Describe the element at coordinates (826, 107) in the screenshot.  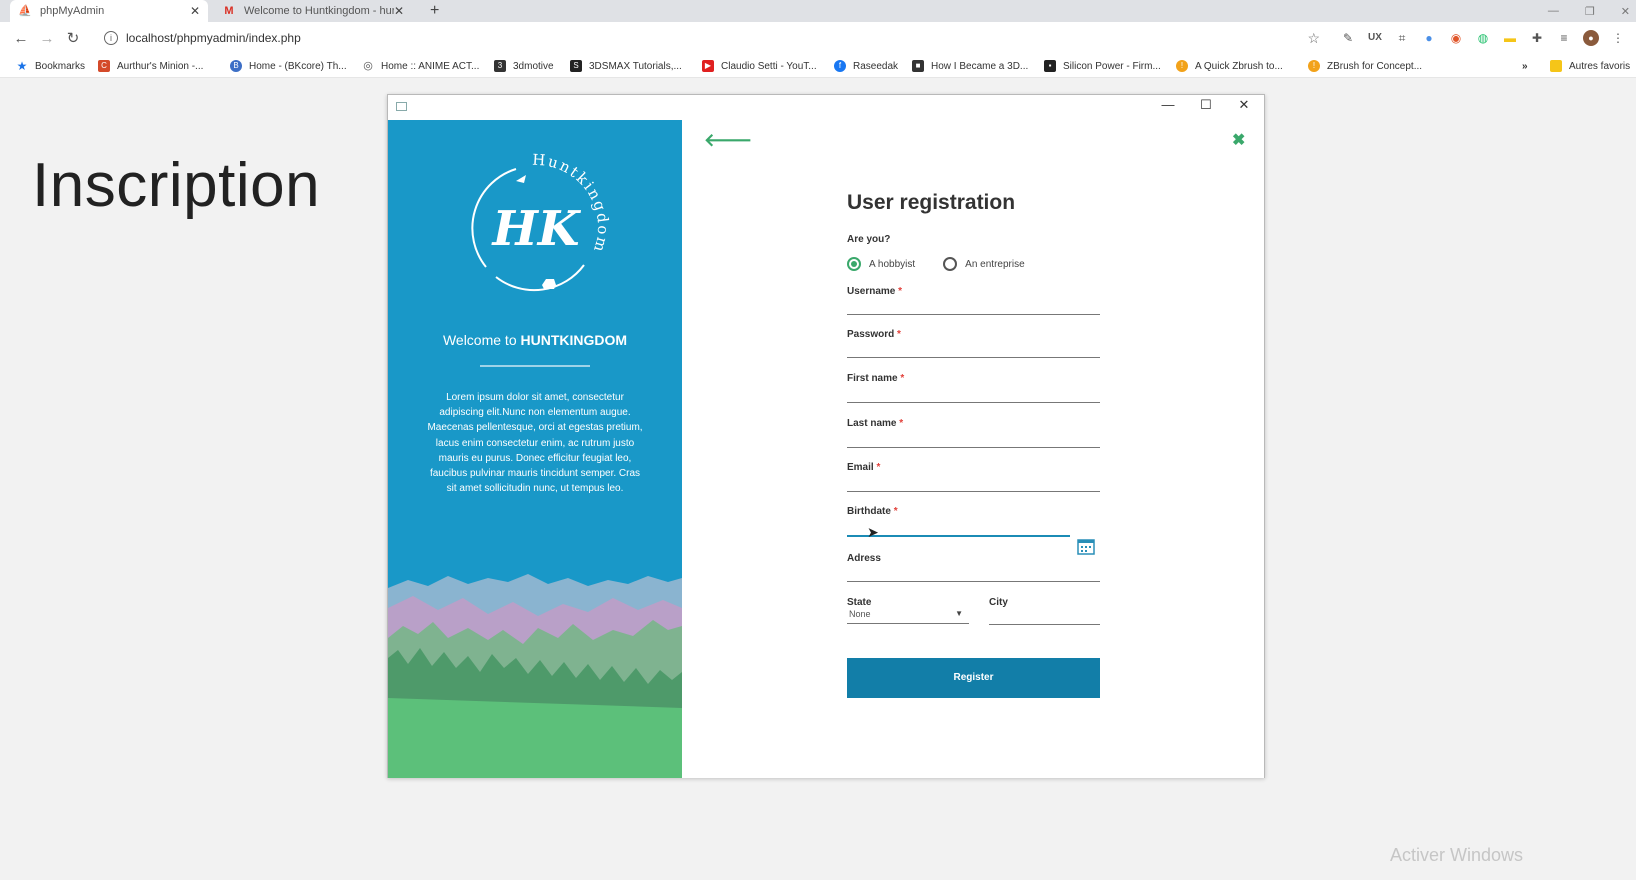
I see `app-title-bar: — ☐ ✕` at that location.